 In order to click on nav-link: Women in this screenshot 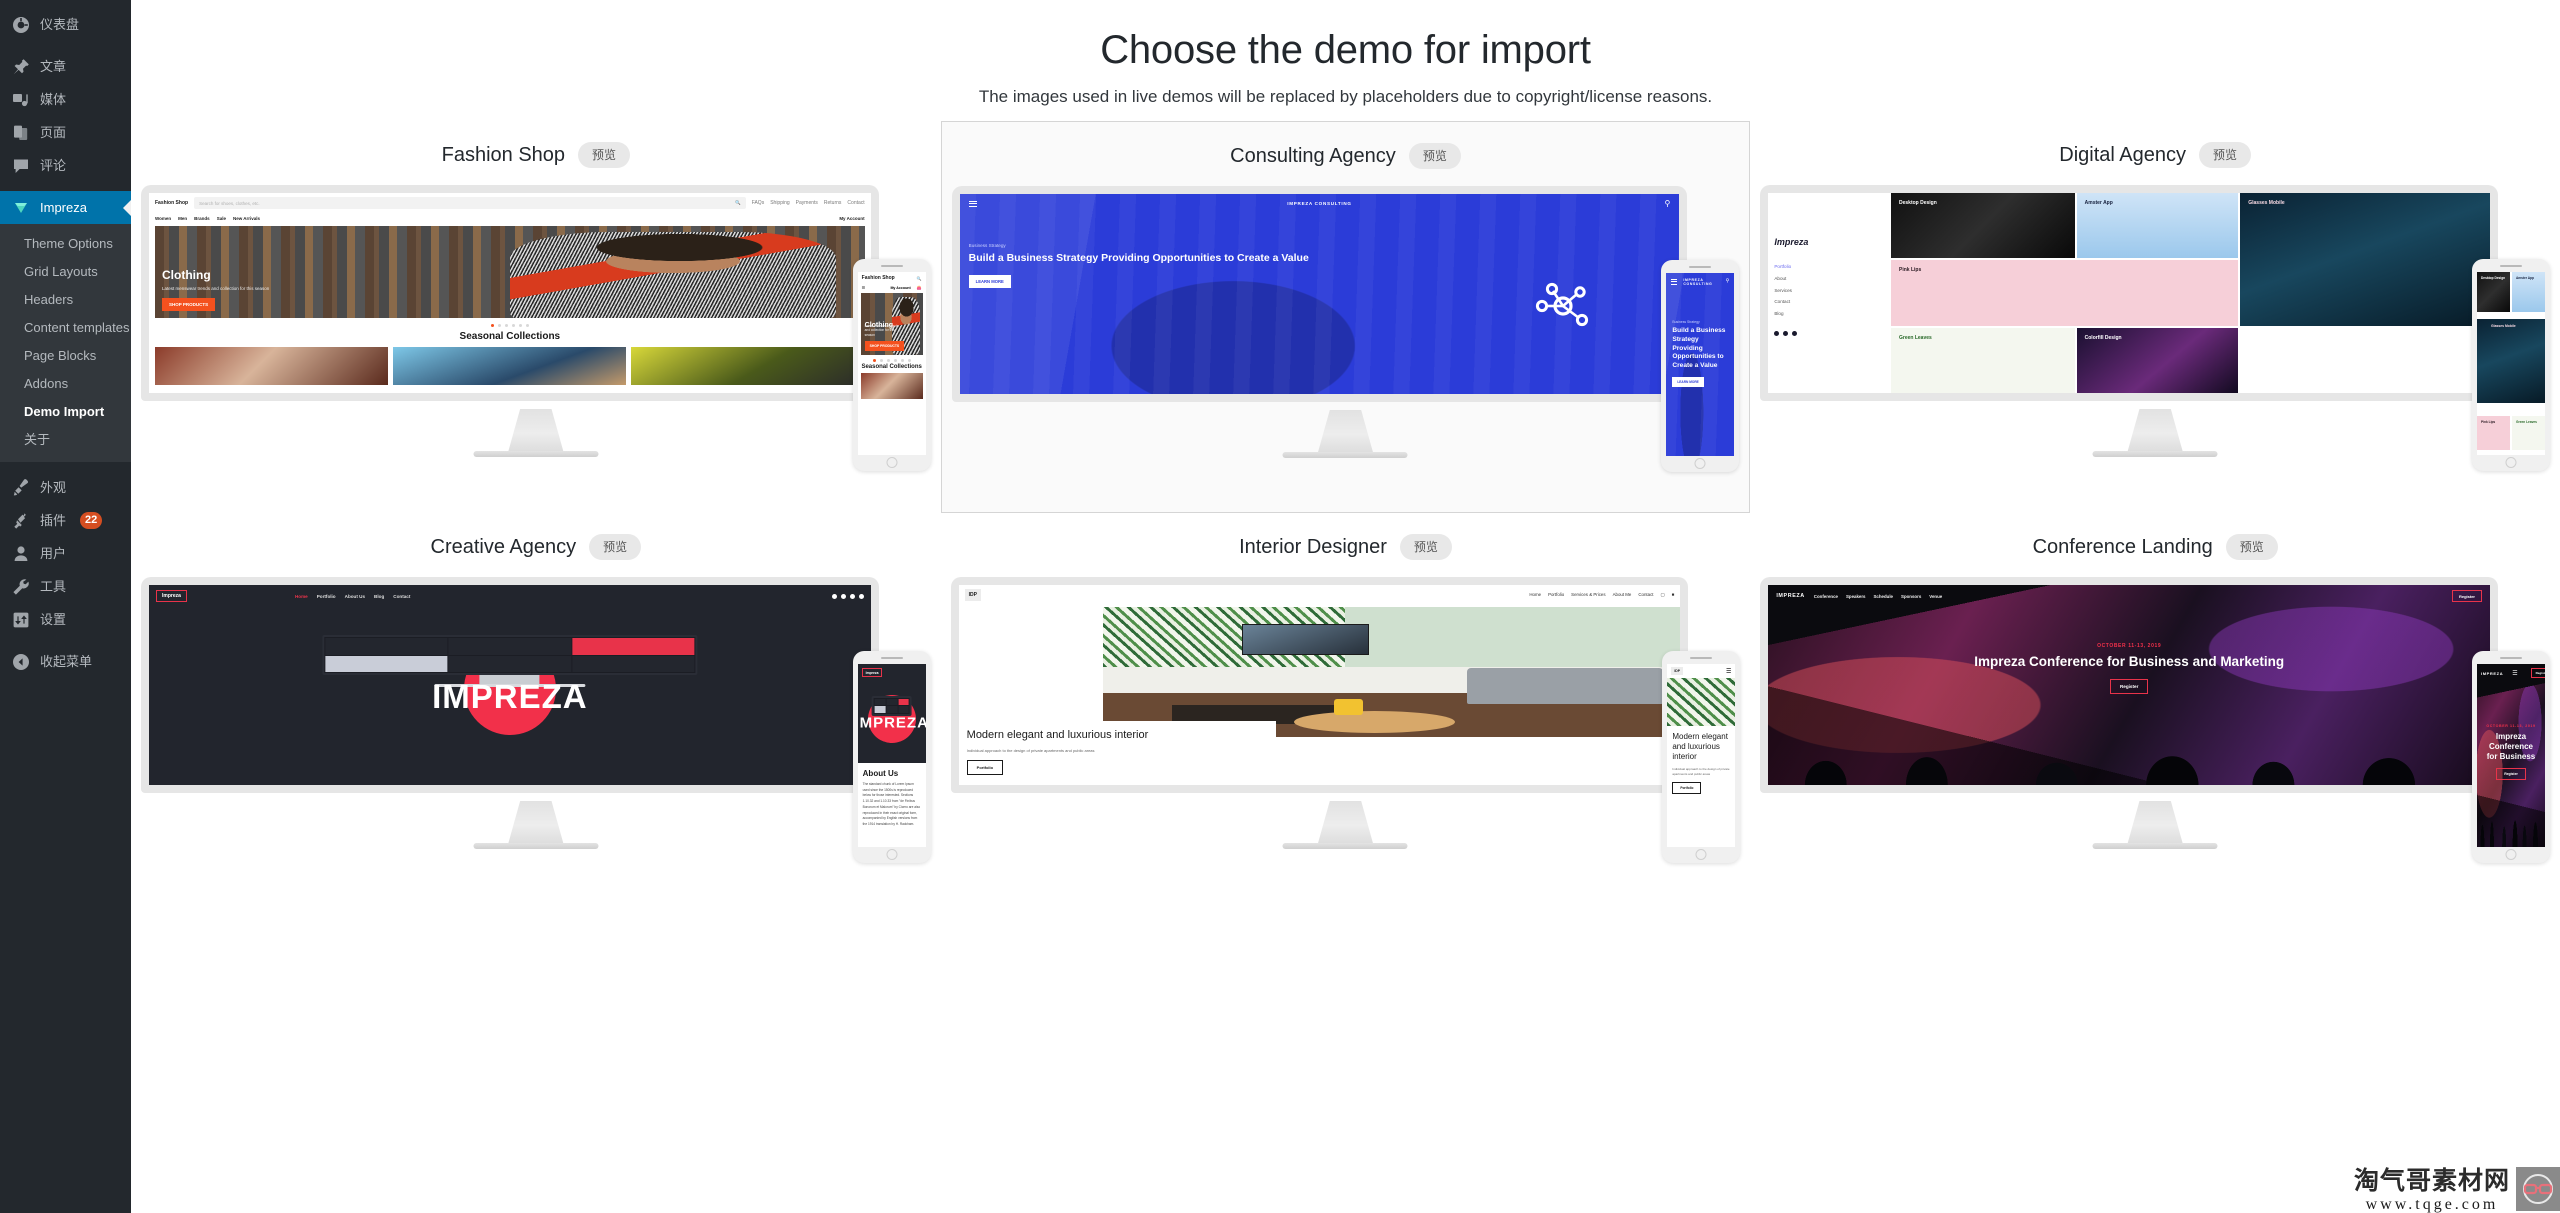, I will do `click(163, 218)`.